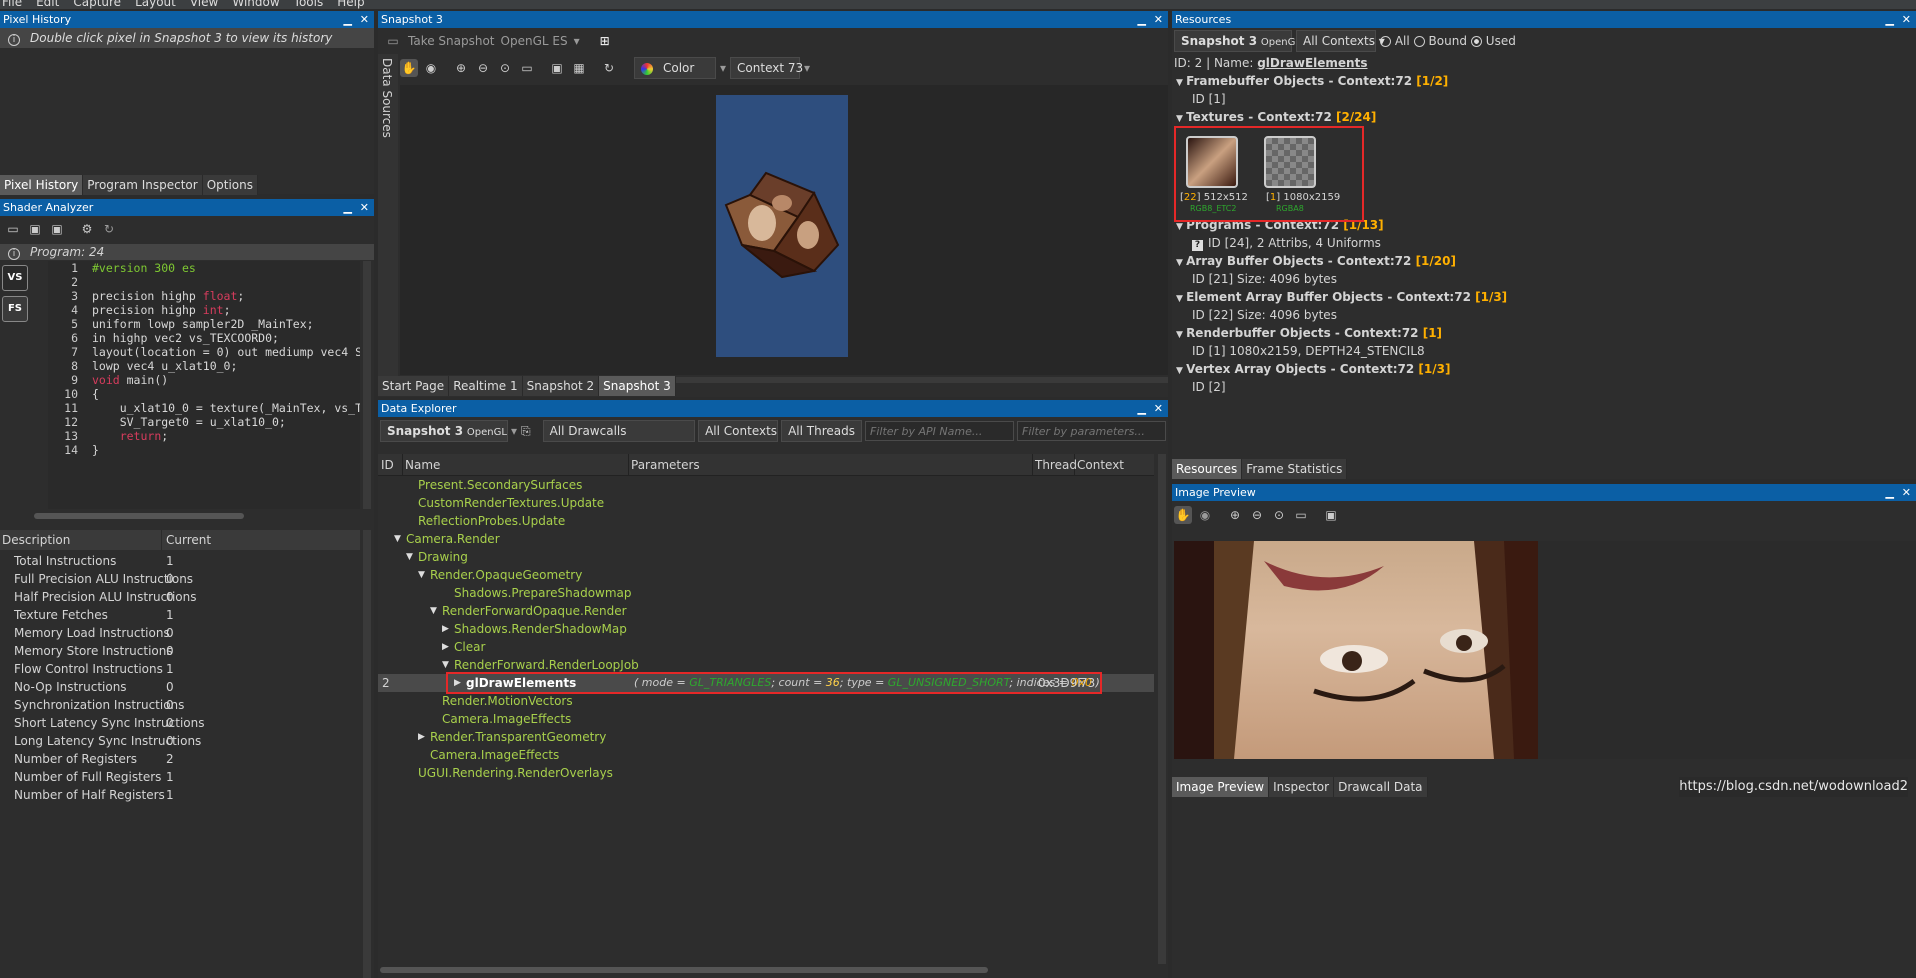 The height and width of the screenshot is (978, 1916). Describe the element at coordinates (1546, 243) in the screenshot. I see `resource-item: ? ID [24], 2 Attribs, 4 Uniforms` at that location.